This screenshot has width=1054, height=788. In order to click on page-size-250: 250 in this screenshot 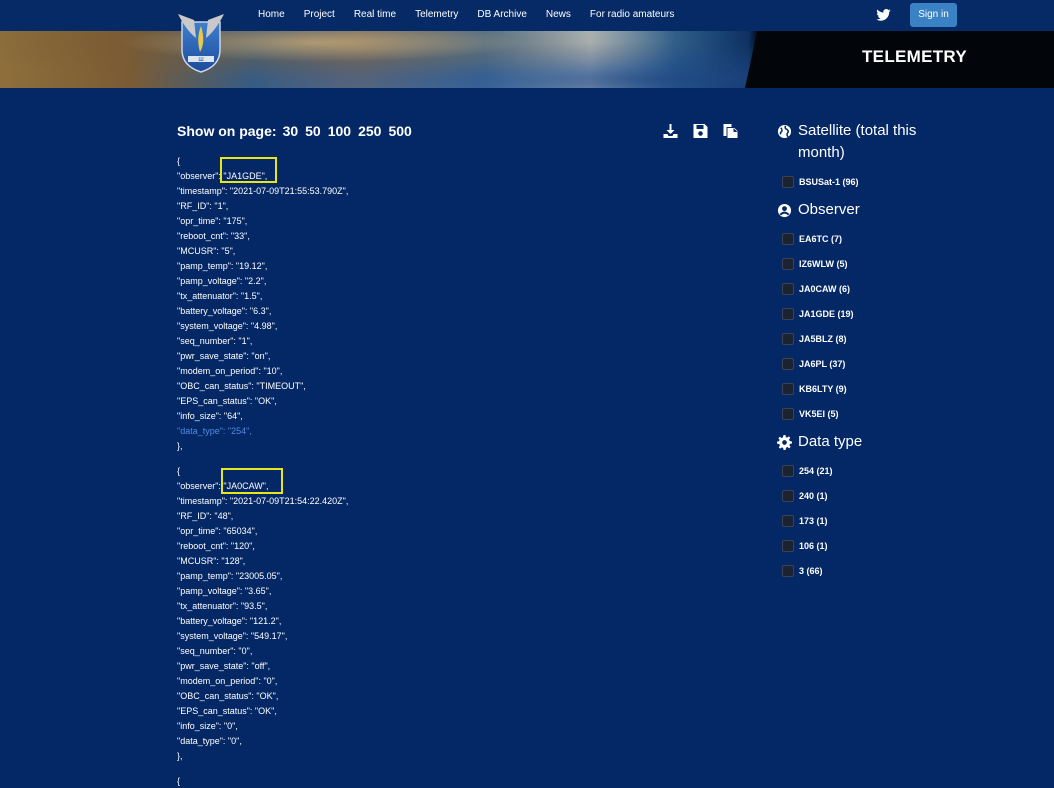, I will do `click(369, 131)`.